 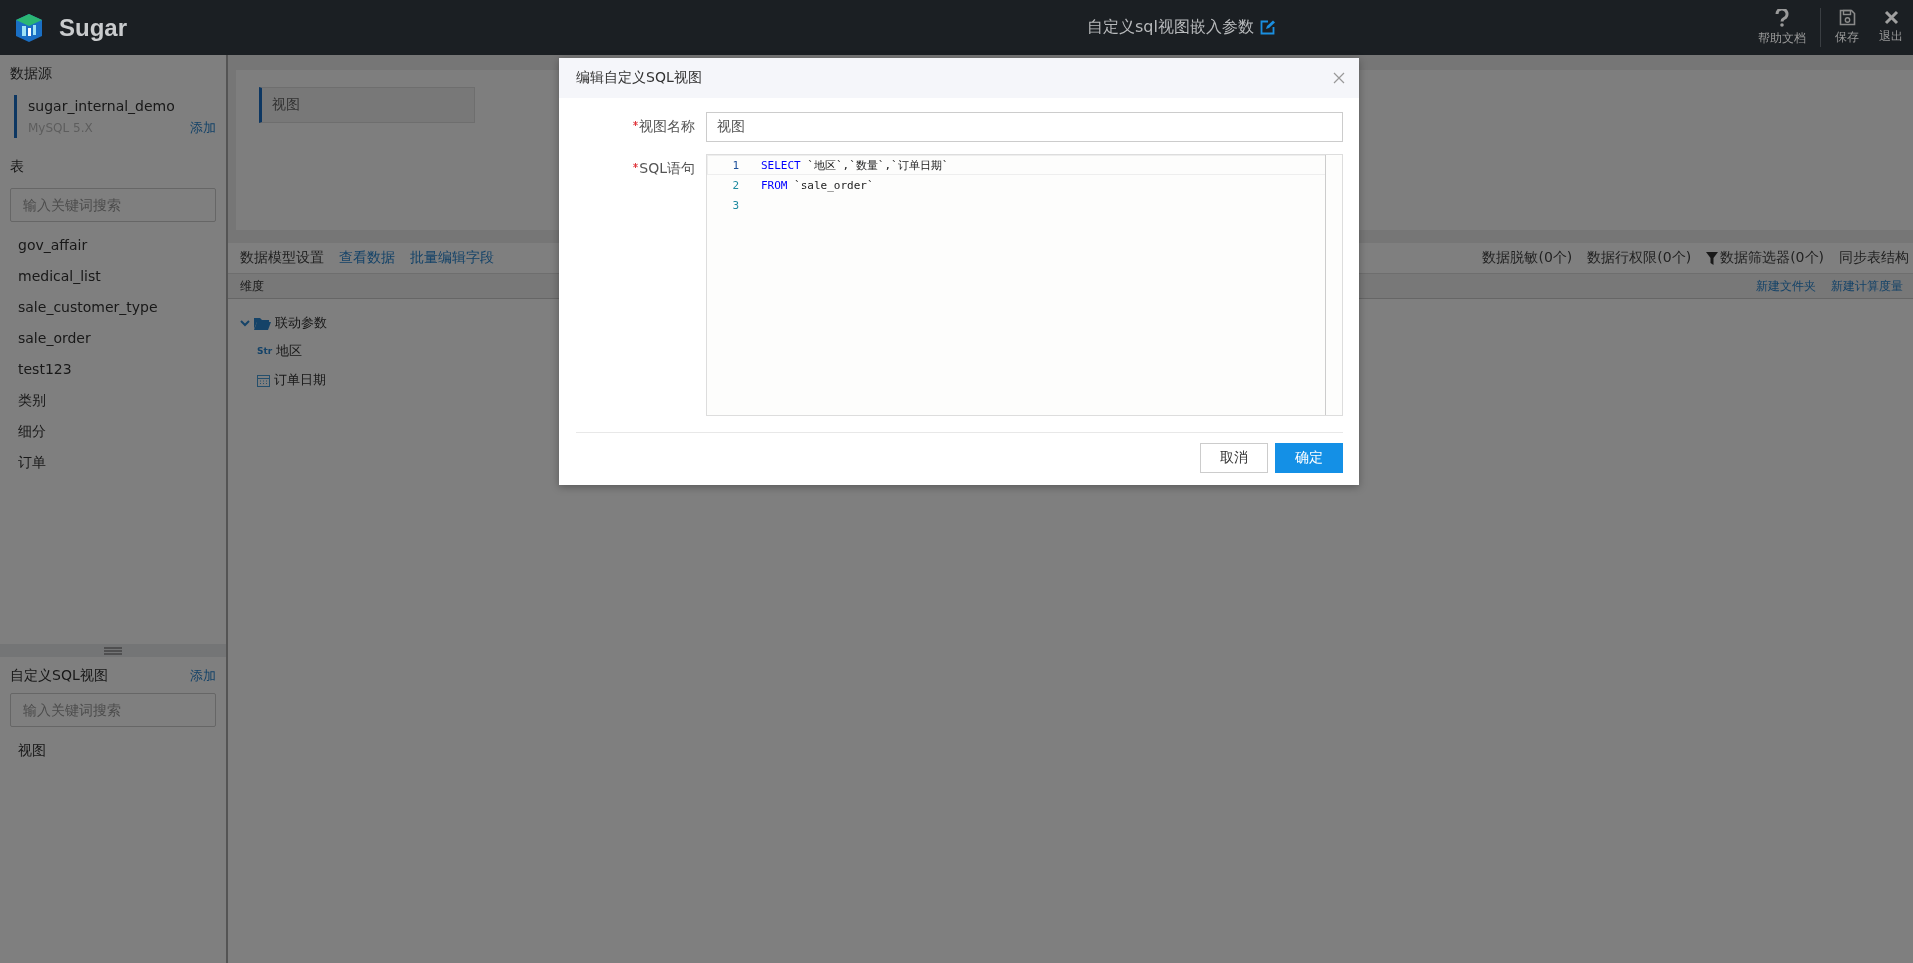 I want to click on exit-button: 退出, so click(x=1891, y=27).